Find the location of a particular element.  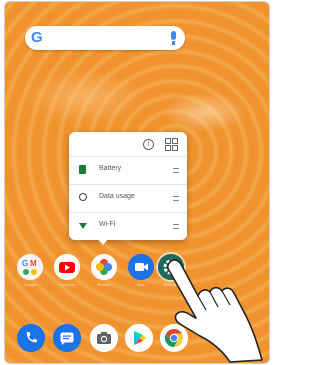

messages-icon is located at coordinates (67, 338).